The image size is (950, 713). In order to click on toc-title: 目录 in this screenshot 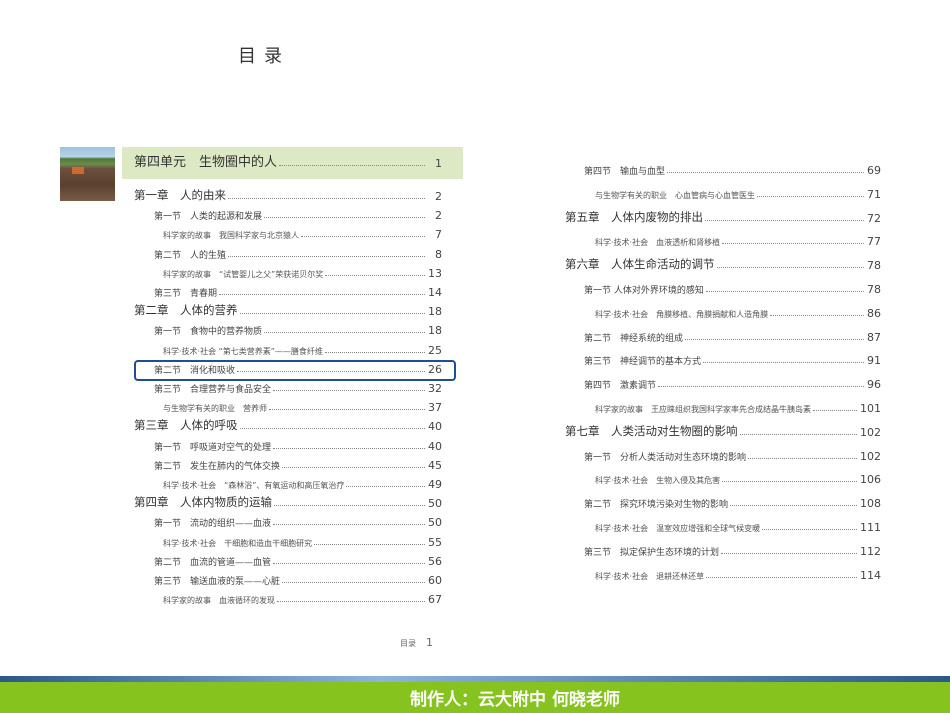, I will do `click(264, 56)`.